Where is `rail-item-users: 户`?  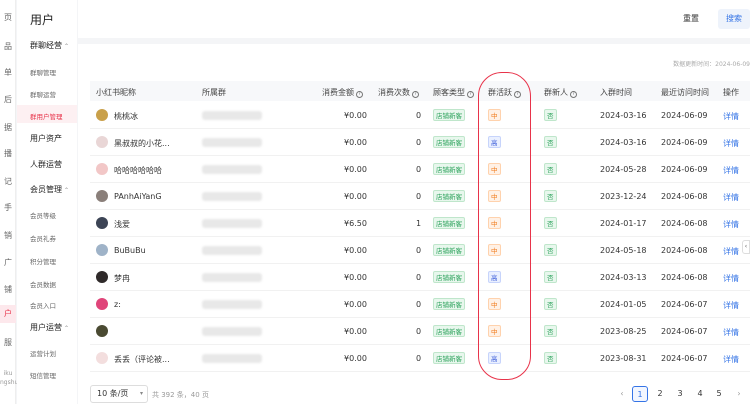 rail-item-users: 户 is located at coordinates (8, 314).